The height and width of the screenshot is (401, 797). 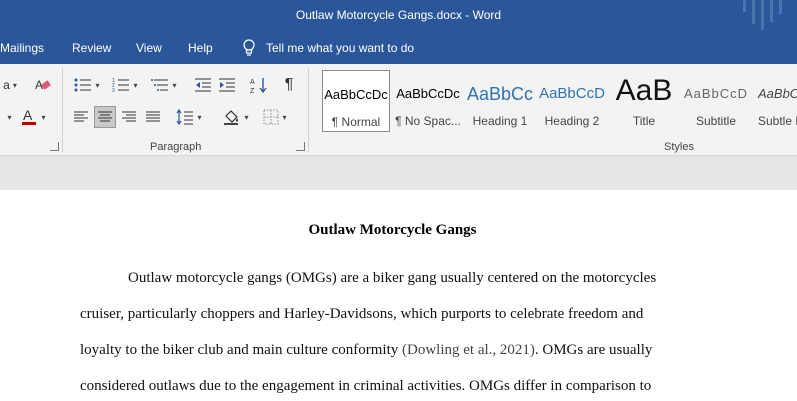 I want to click on multilevel-list-button: ▾, so click(x=164, y=85).